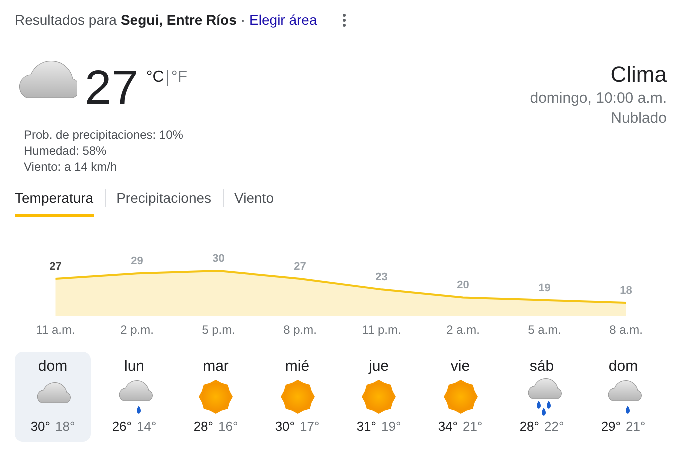 The image size is (680, 452). What do you see at coordinates (218, 259) in the screenshot?
I see `temperature-value: 30` at bounding box center [218, 259].